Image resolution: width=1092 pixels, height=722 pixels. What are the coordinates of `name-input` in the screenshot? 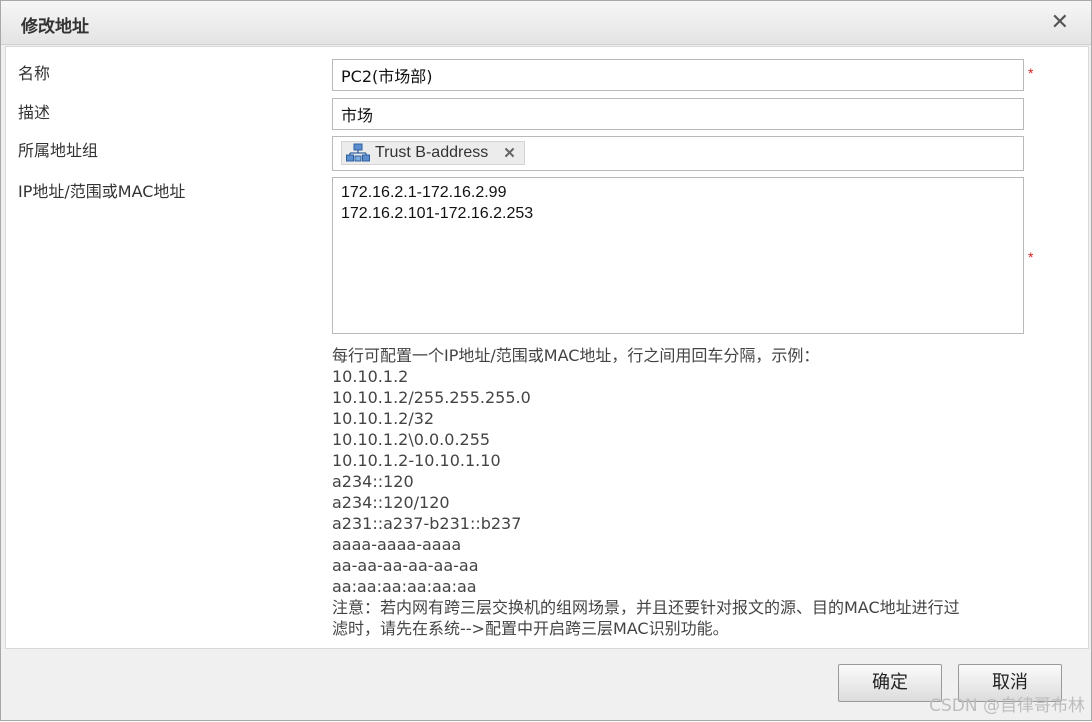 It's located at (678, 75).